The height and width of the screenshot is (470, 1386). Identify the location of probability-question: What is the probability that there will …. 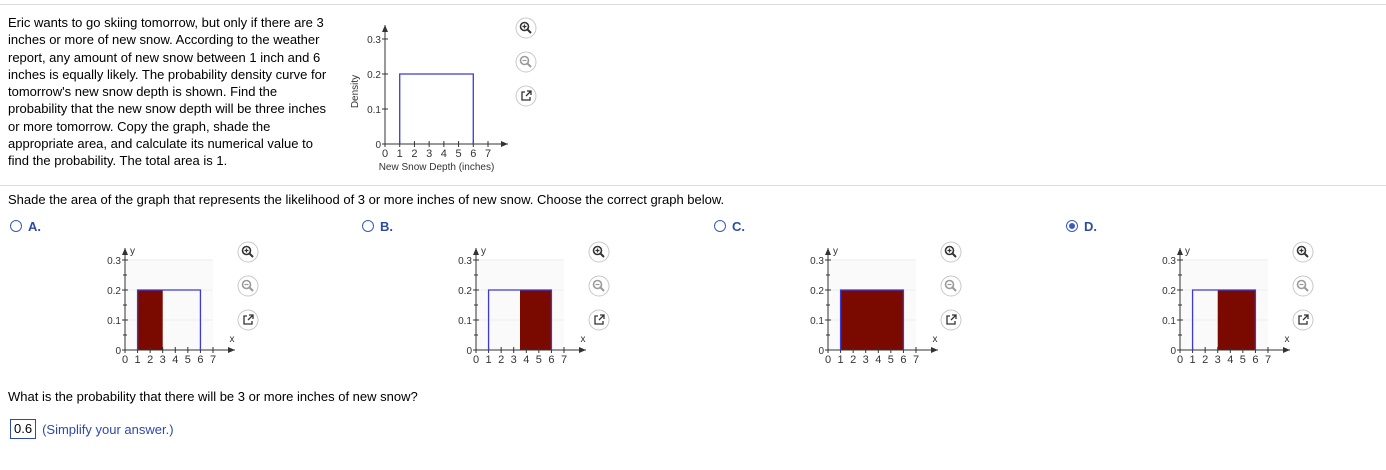
(213, 396).